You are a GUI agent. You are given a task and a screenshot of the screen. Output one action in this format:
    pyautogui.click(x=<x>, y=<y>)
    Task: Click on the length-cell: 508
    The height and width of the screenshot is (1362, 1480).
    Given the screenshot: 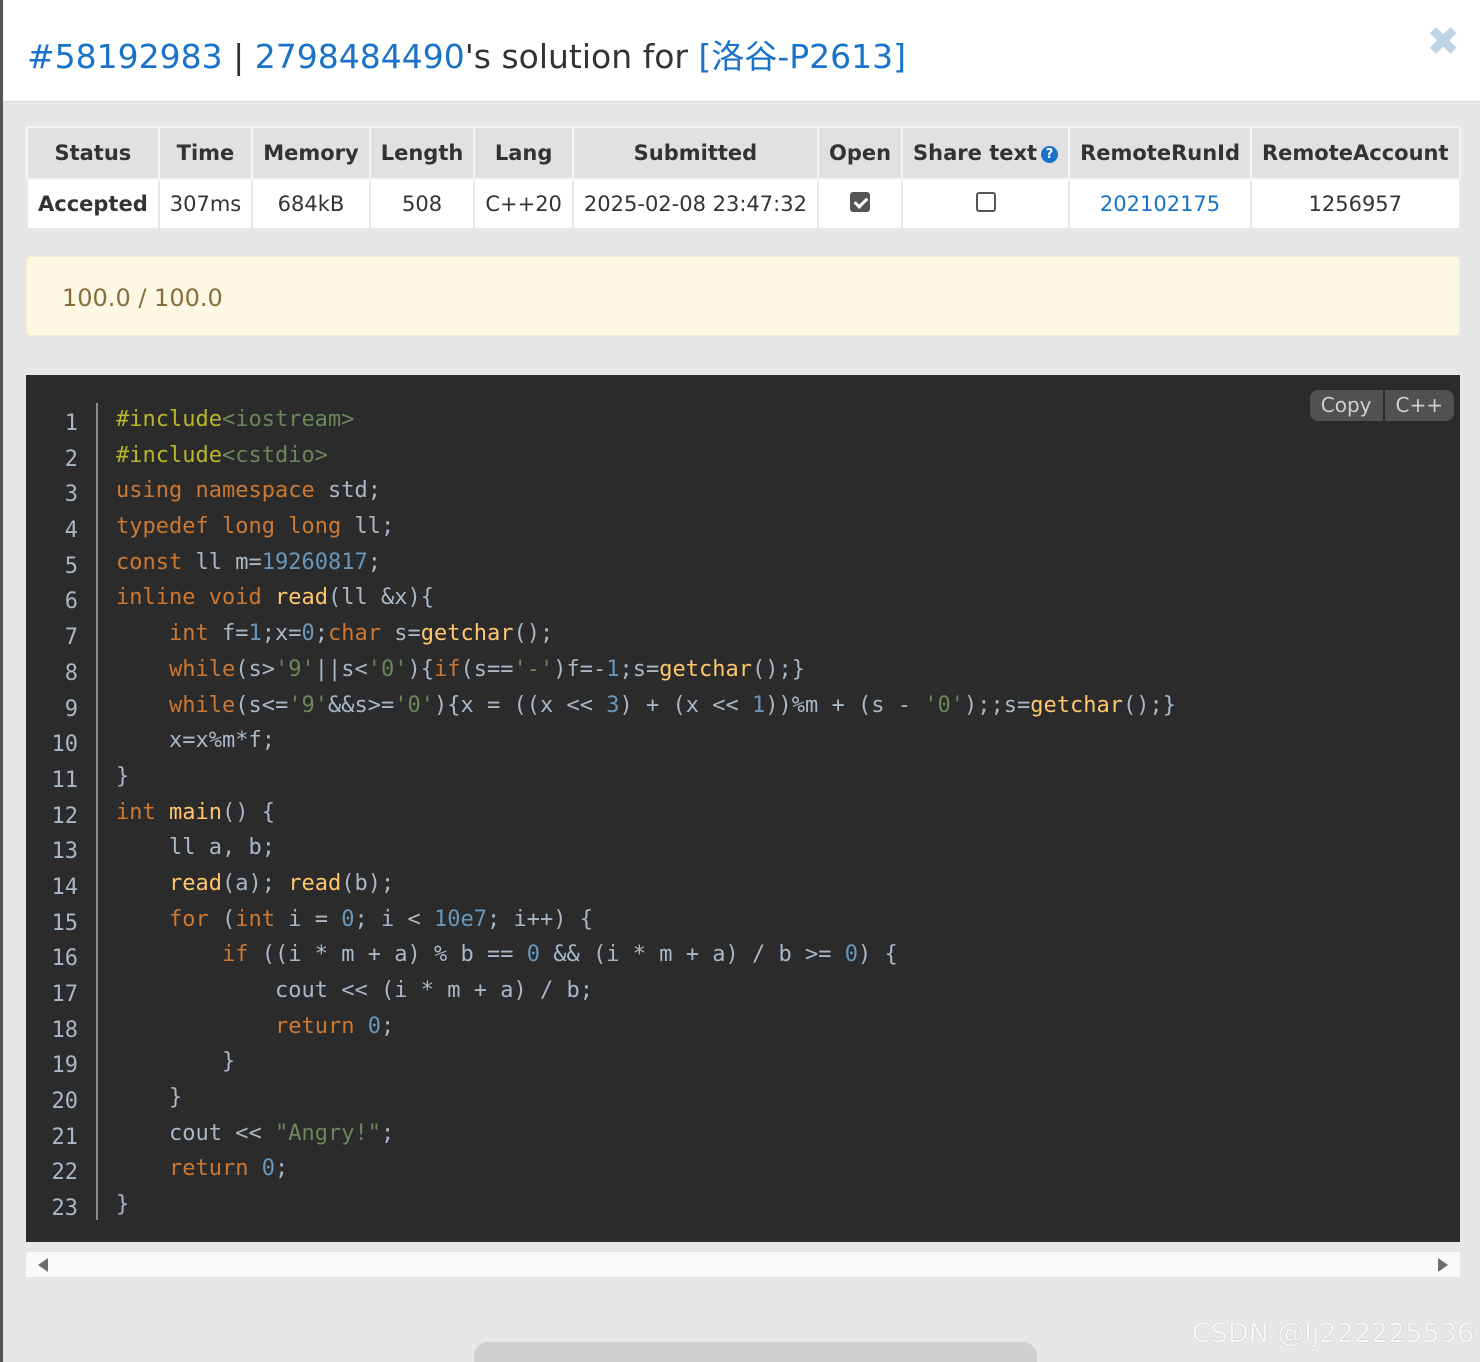 What is the action you would take?
    pyautogui.click(x=422, y=204)
    